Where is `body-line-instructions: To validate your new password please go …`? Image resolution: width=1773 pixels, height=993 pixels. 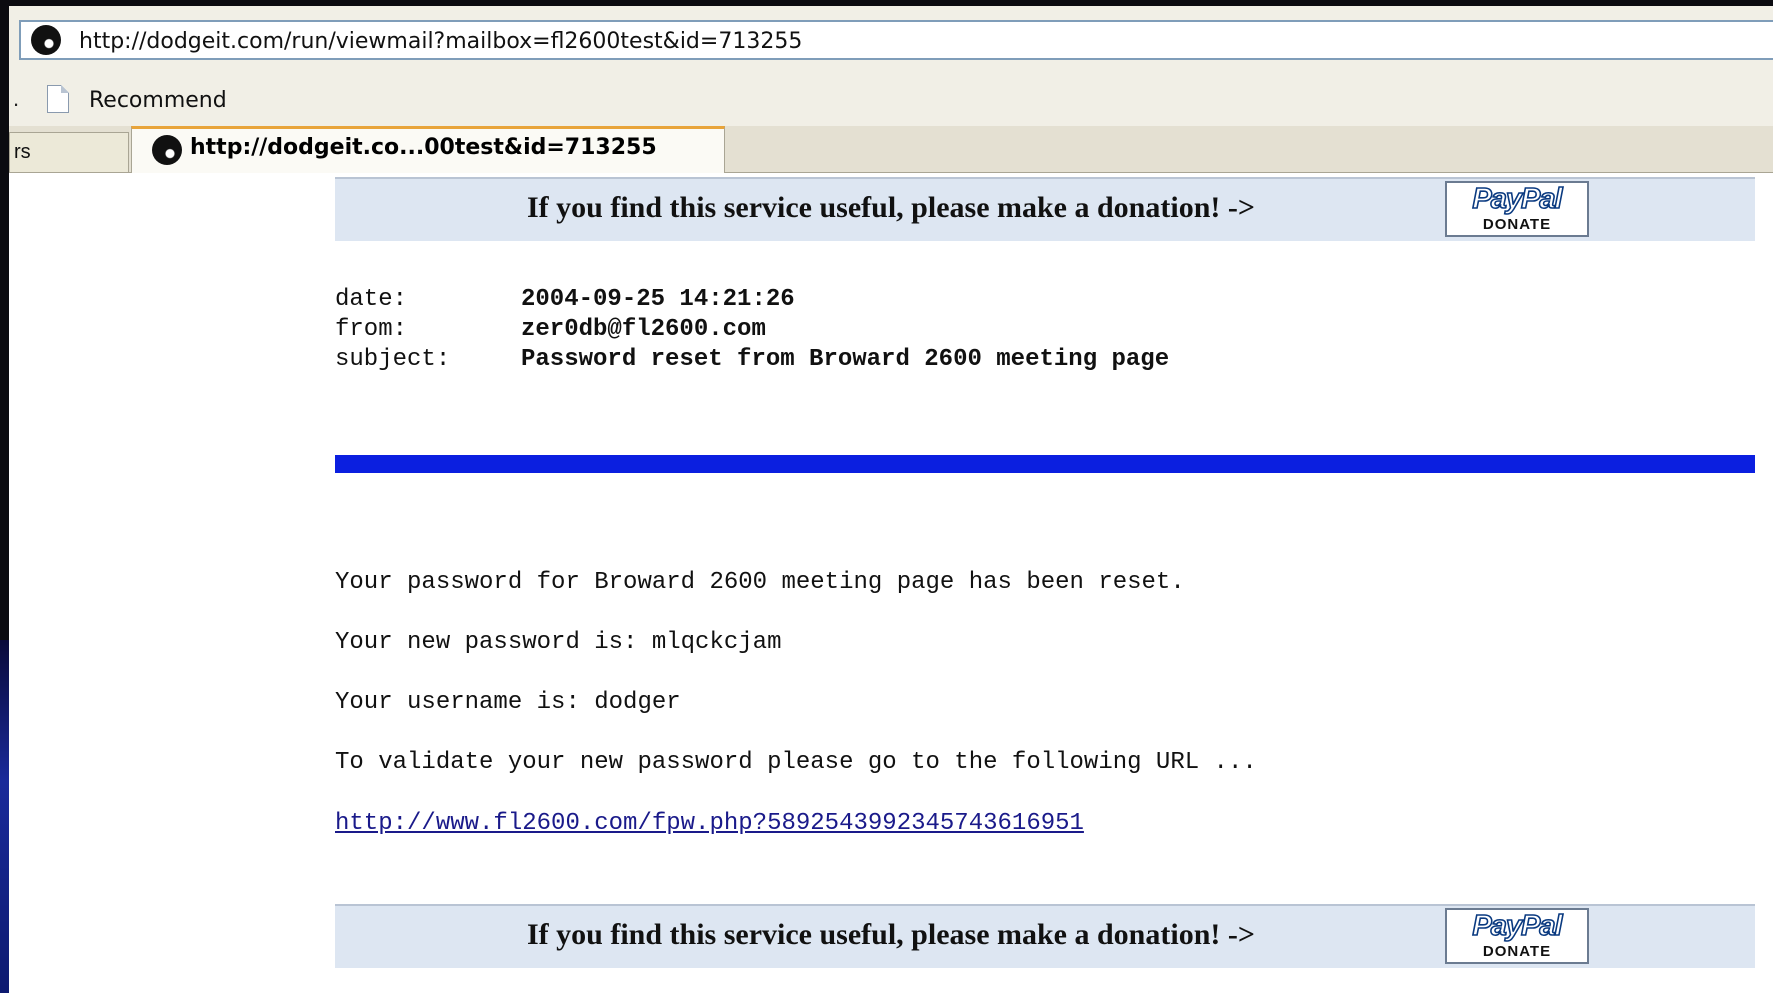 body-line-instructions: To validate your new password please go … is located at coordinates (796, 762).